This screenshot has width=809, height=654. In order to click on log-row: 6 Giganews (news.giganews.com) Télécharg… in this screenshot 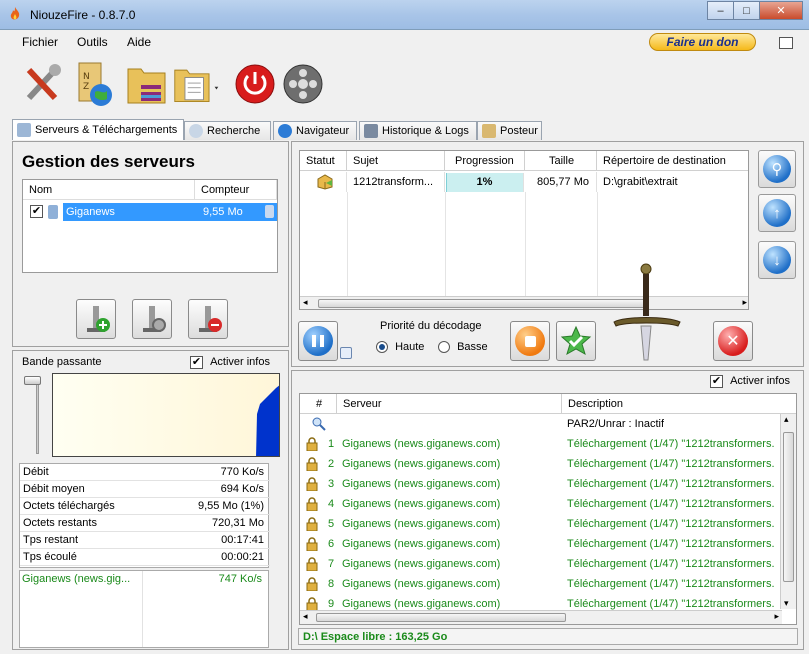, I will do `click(541, 544)`.